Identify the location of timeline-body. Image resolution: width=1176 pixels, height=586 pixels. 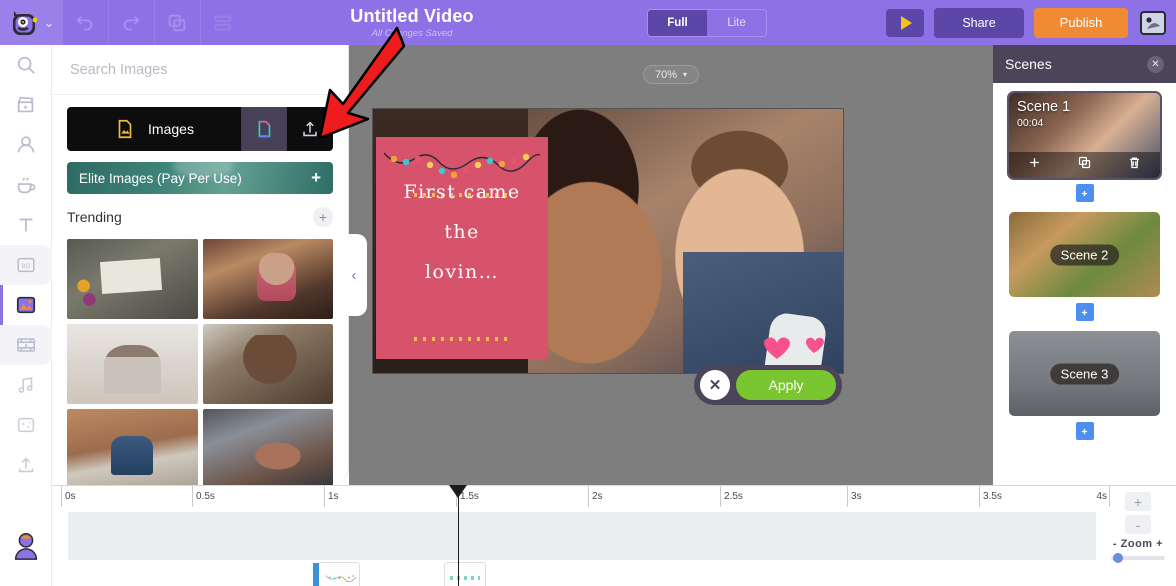
(614, 546).